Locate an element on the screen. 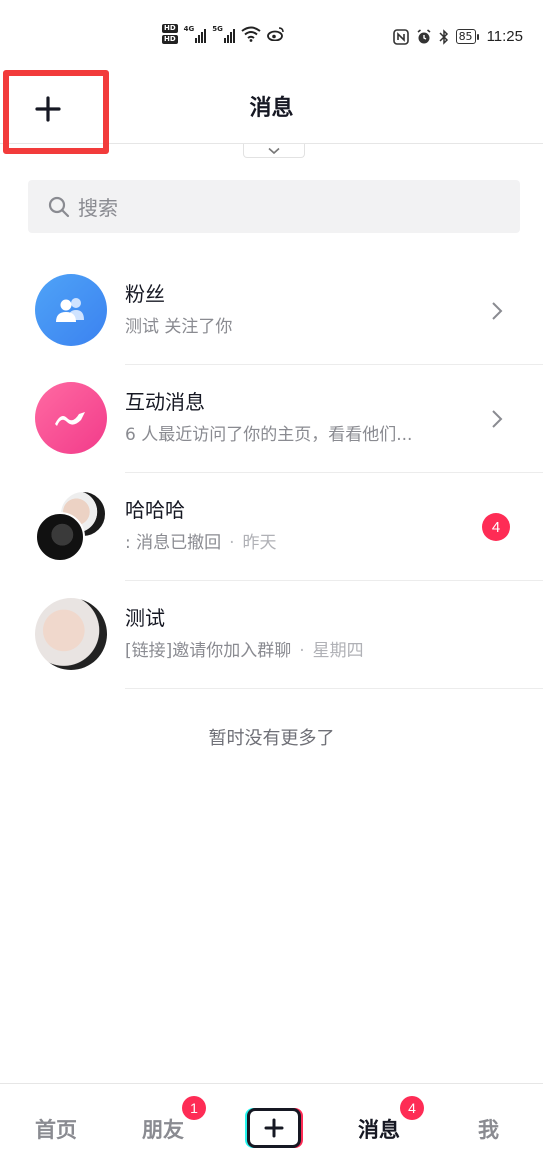 The width and height of the screenshot is (543, 1170). conversation-time: 昨天 is located at coordinates (259, 543).